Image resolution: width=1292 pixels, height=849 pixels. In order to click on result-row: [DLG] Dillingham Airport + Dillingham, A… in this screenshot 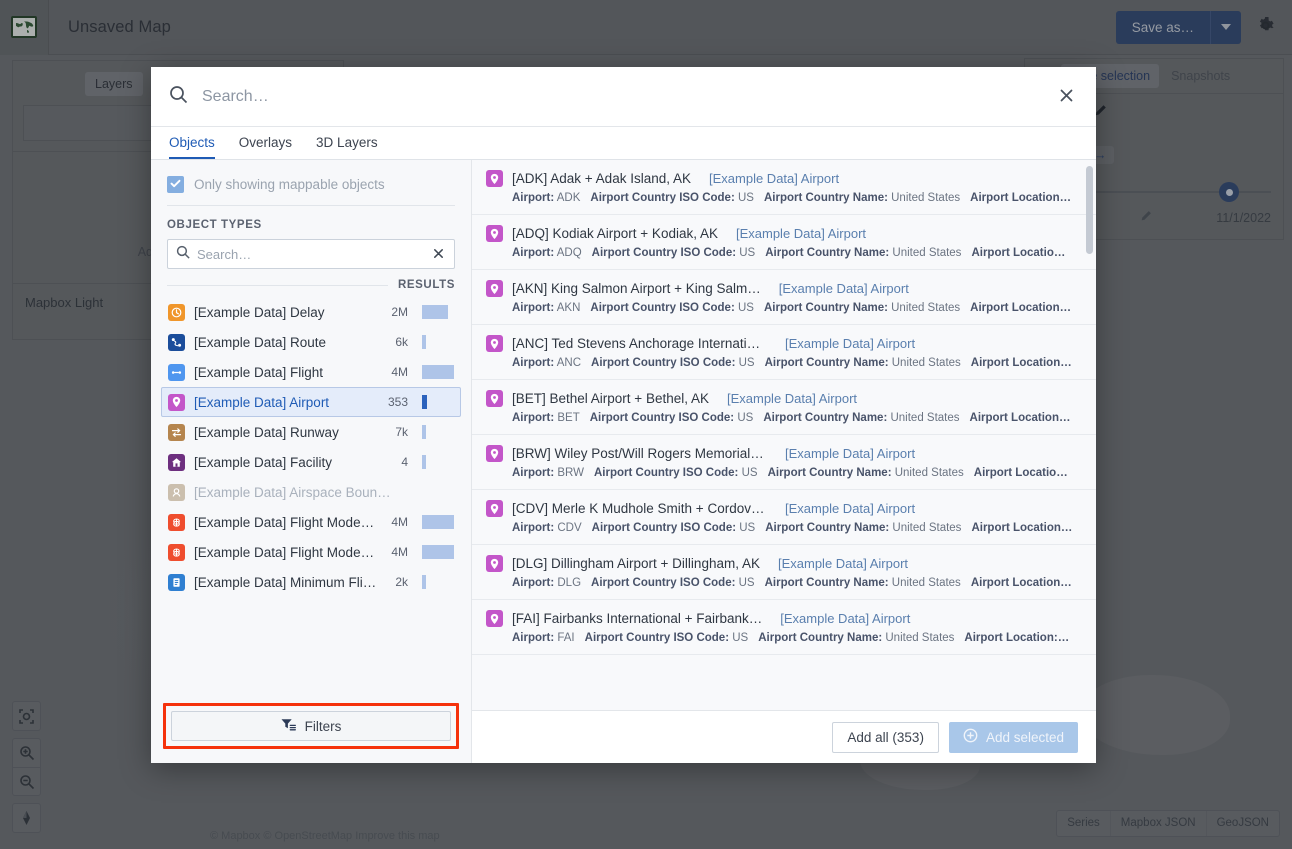, I will do `click(784, 572)`.